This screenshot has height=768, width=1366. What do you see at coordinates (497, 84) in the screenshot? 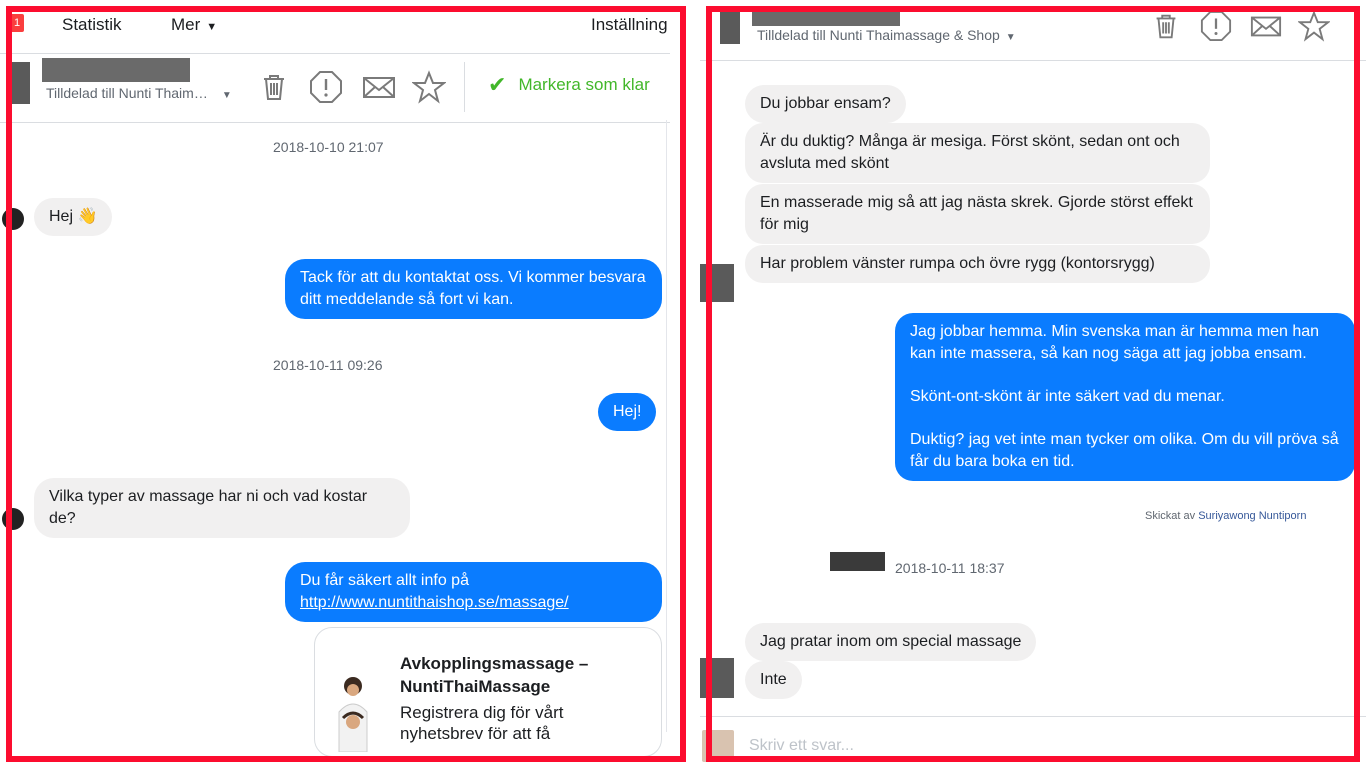
I see `checkmark-icon: ✔` at bounding box center [497, 84].